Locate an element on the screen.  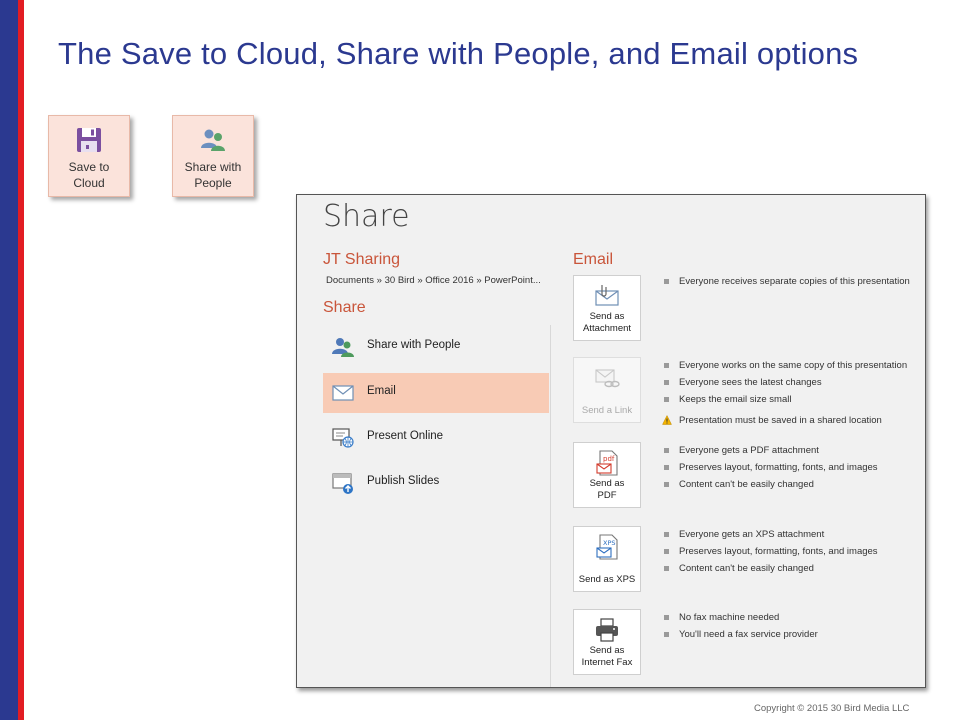
tile-label: Save to Cloud is located at coordinates (89, 175).